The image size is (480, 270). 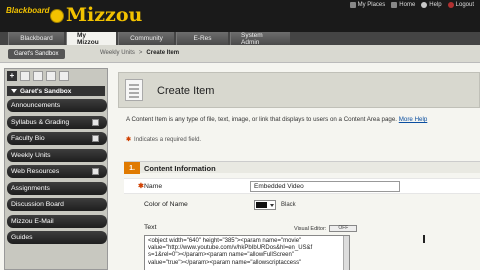 What do you see at coordinates (140, 53) in the screenshot?
I see `breadcrumb: Weekly Units > Create Item` at bounding box center [140, 53].